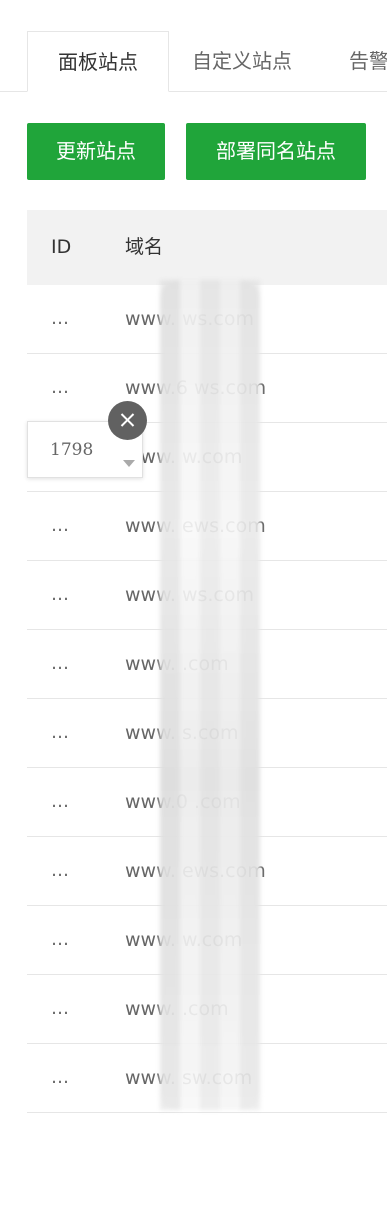  Describe the element at coordinates (98, 61) in the screenshot. I see `tab-panel-sites: 面板站点` at that location.